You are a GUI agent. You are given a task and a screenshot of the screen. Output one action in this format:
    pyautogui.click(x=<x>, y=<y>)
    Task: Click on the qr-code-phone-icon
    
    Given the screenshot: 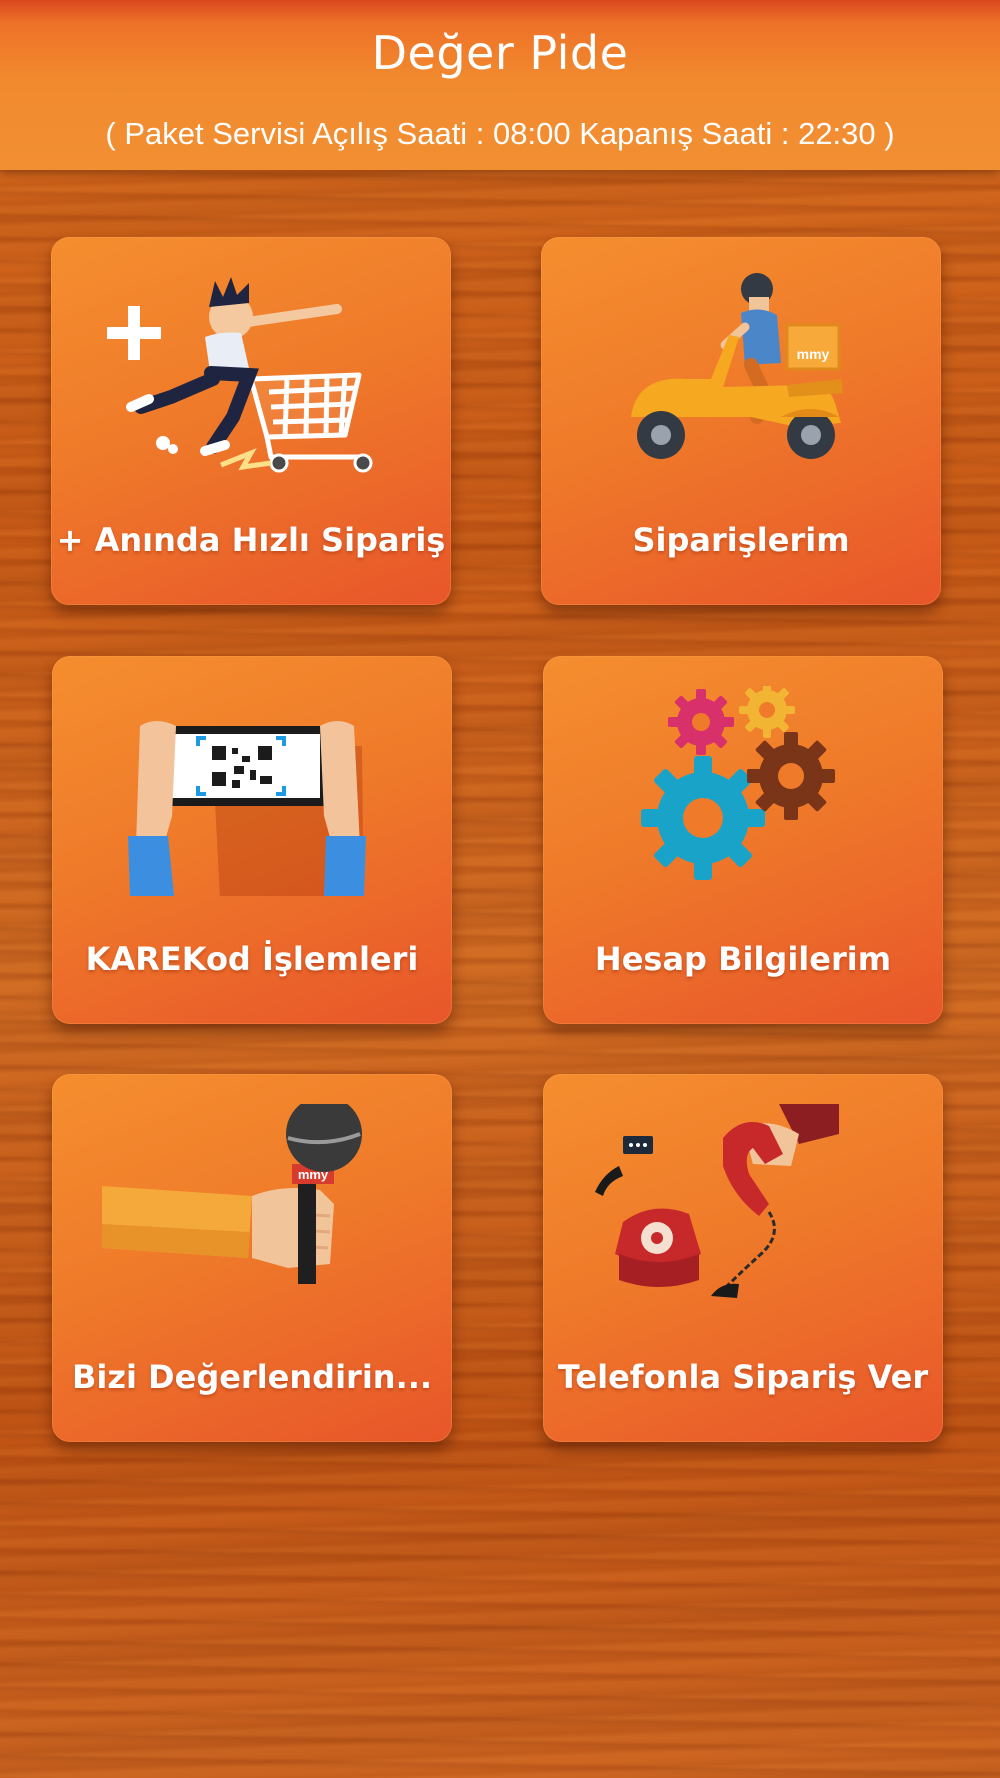 What is the action you would take?
    pyautogui.click(x=247, y=808)
    